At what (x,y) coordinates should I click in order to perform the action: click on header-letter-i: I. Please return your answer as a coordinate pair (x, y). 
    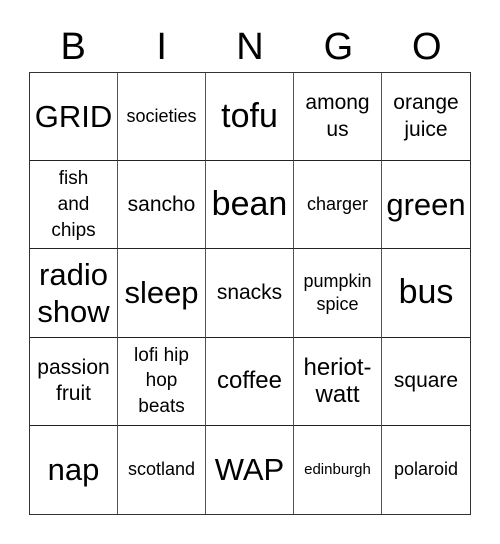
    Looking at the image, I should click on (161, 47).